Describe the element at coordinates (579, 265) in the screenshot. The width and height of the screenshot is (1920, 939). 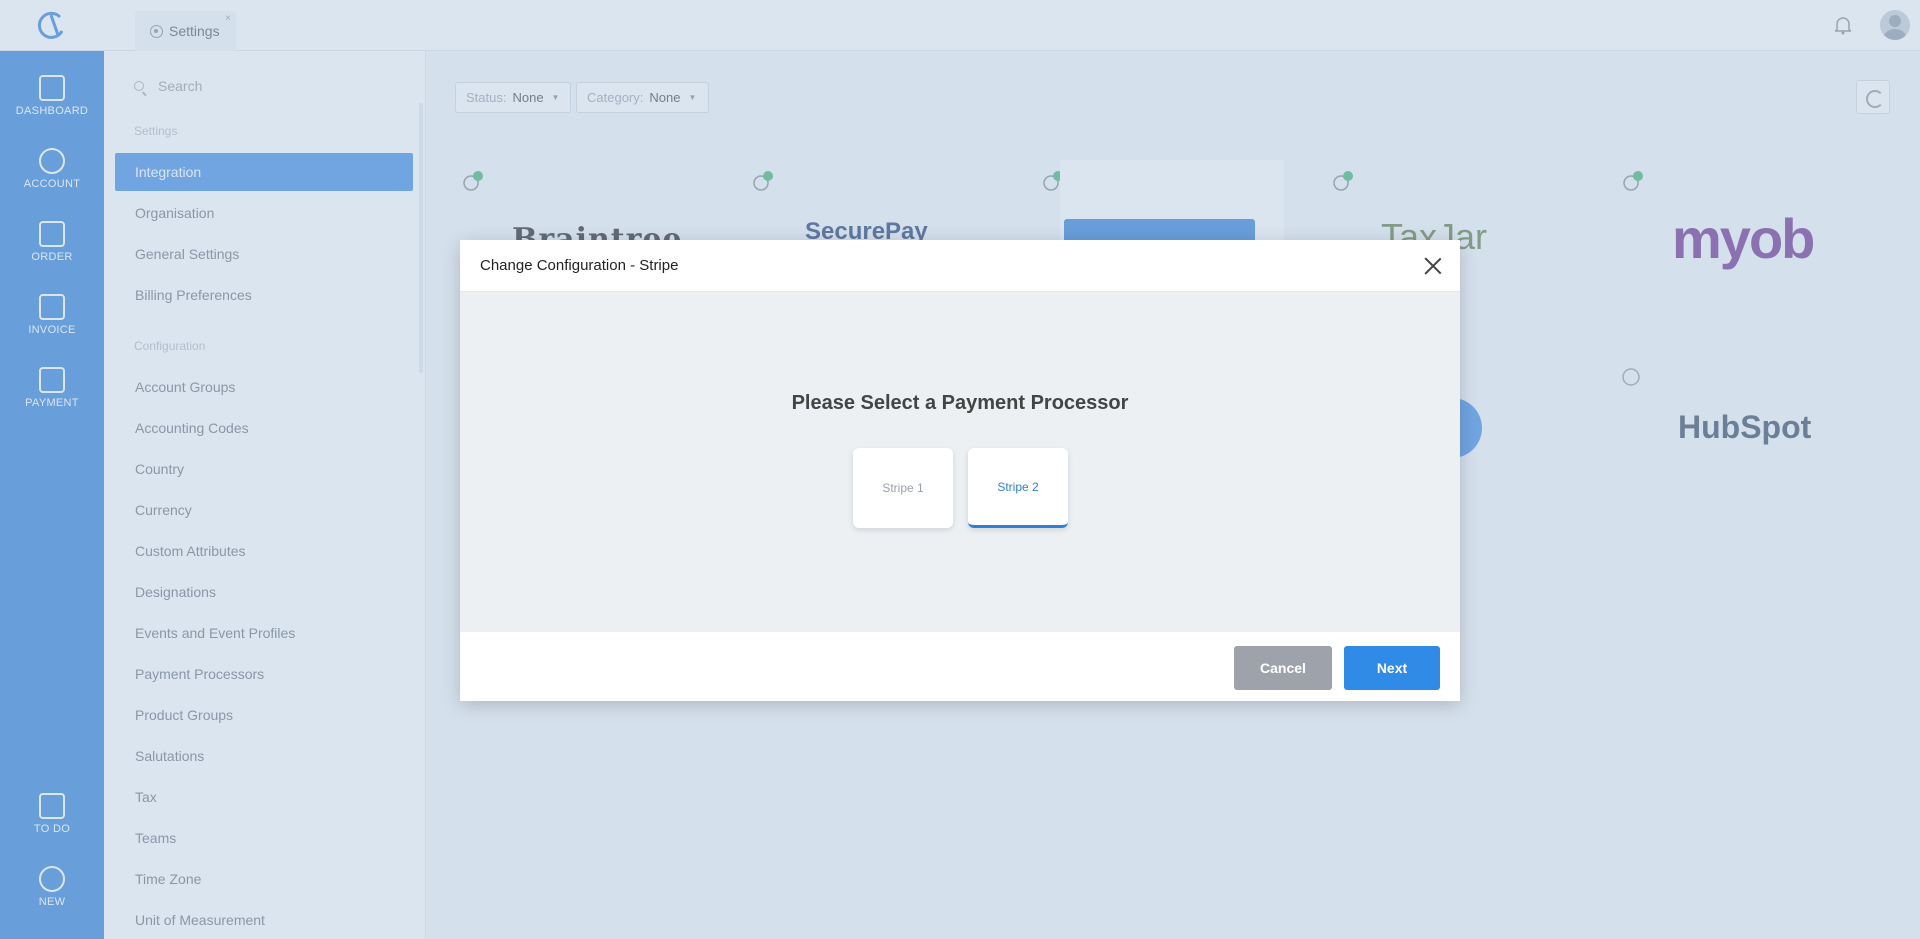
I see `modal-title: Change Configuration - Stripe` at that location.